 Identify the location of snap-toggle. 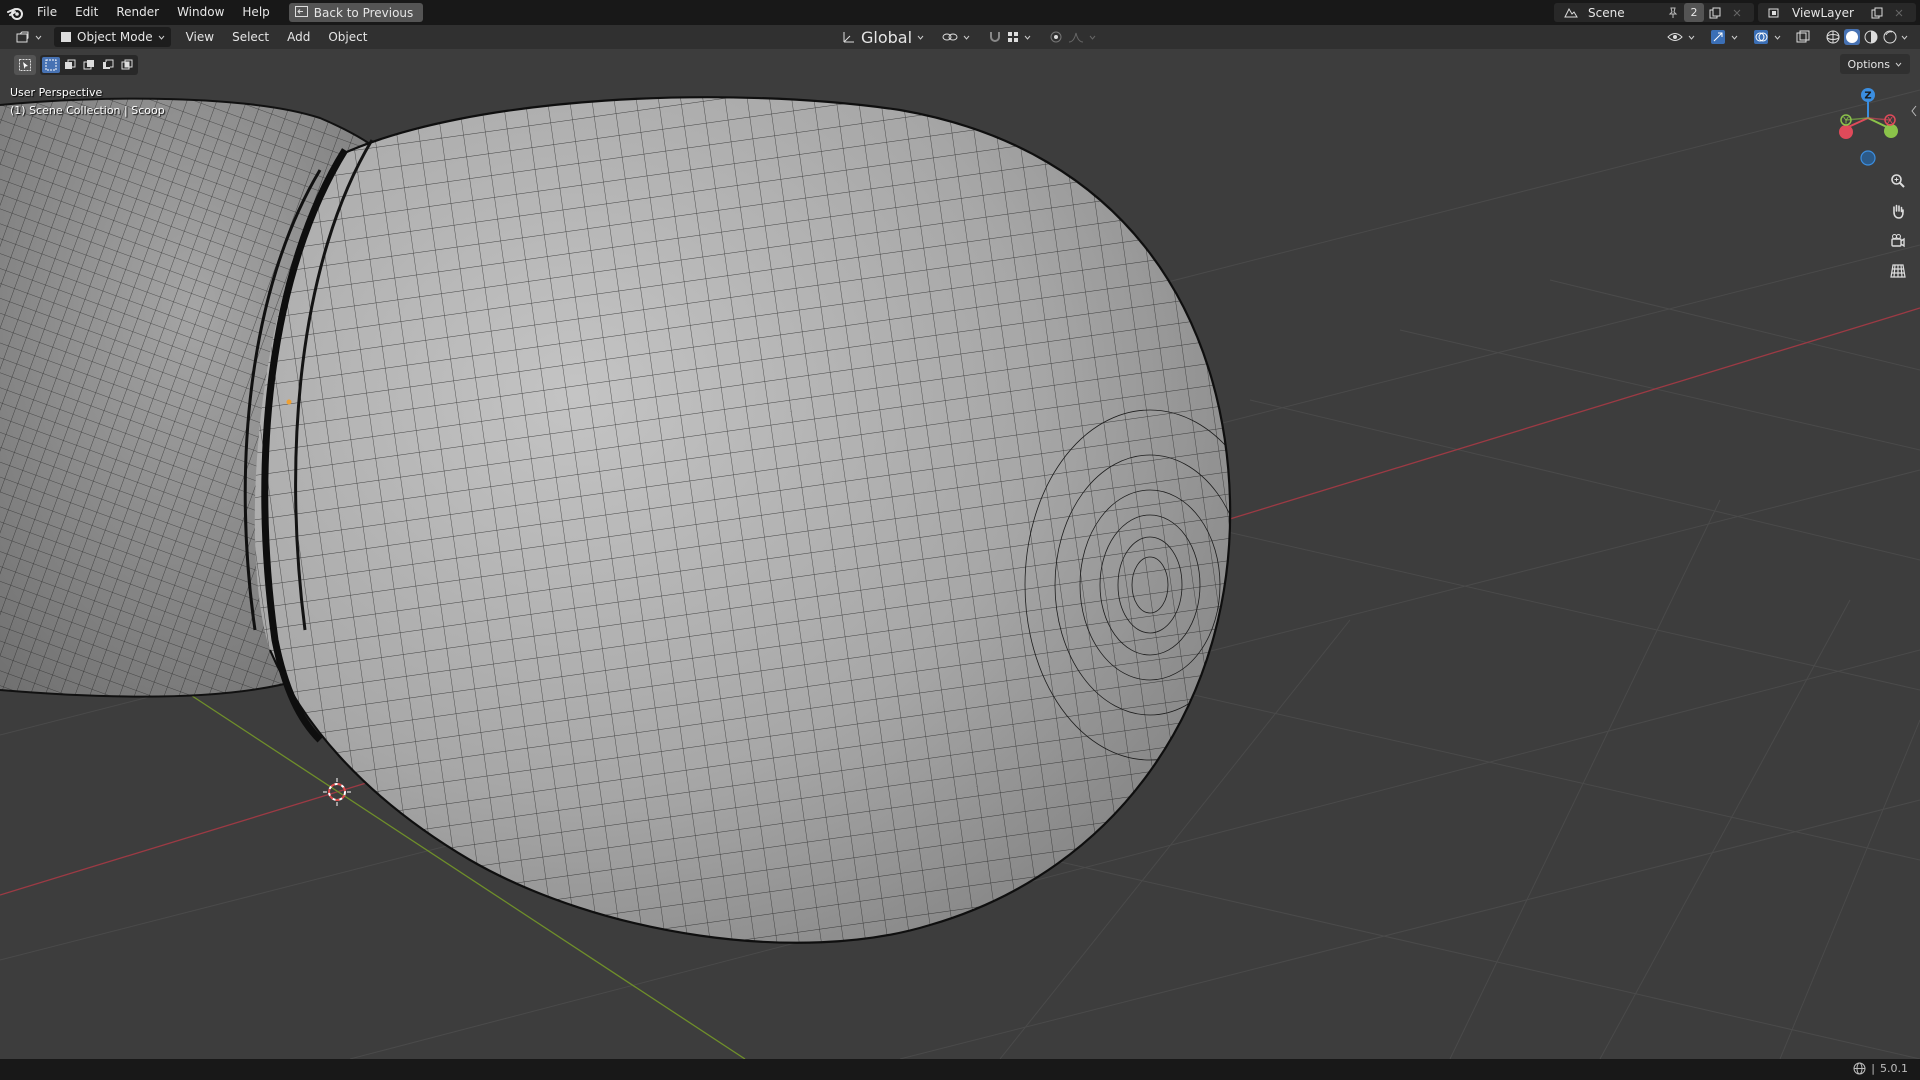
(1009, 37).